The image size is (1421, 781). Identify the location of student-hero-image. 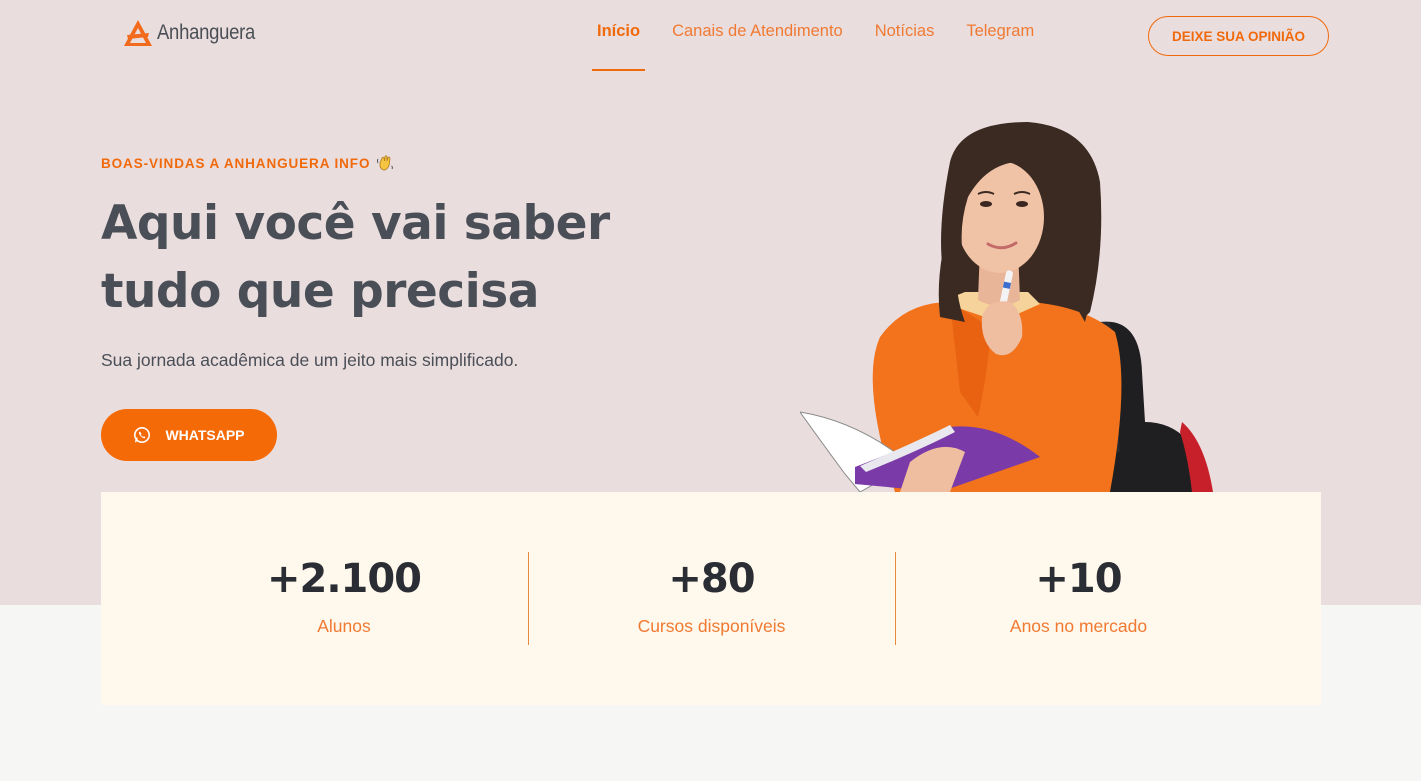
(1006, 307).